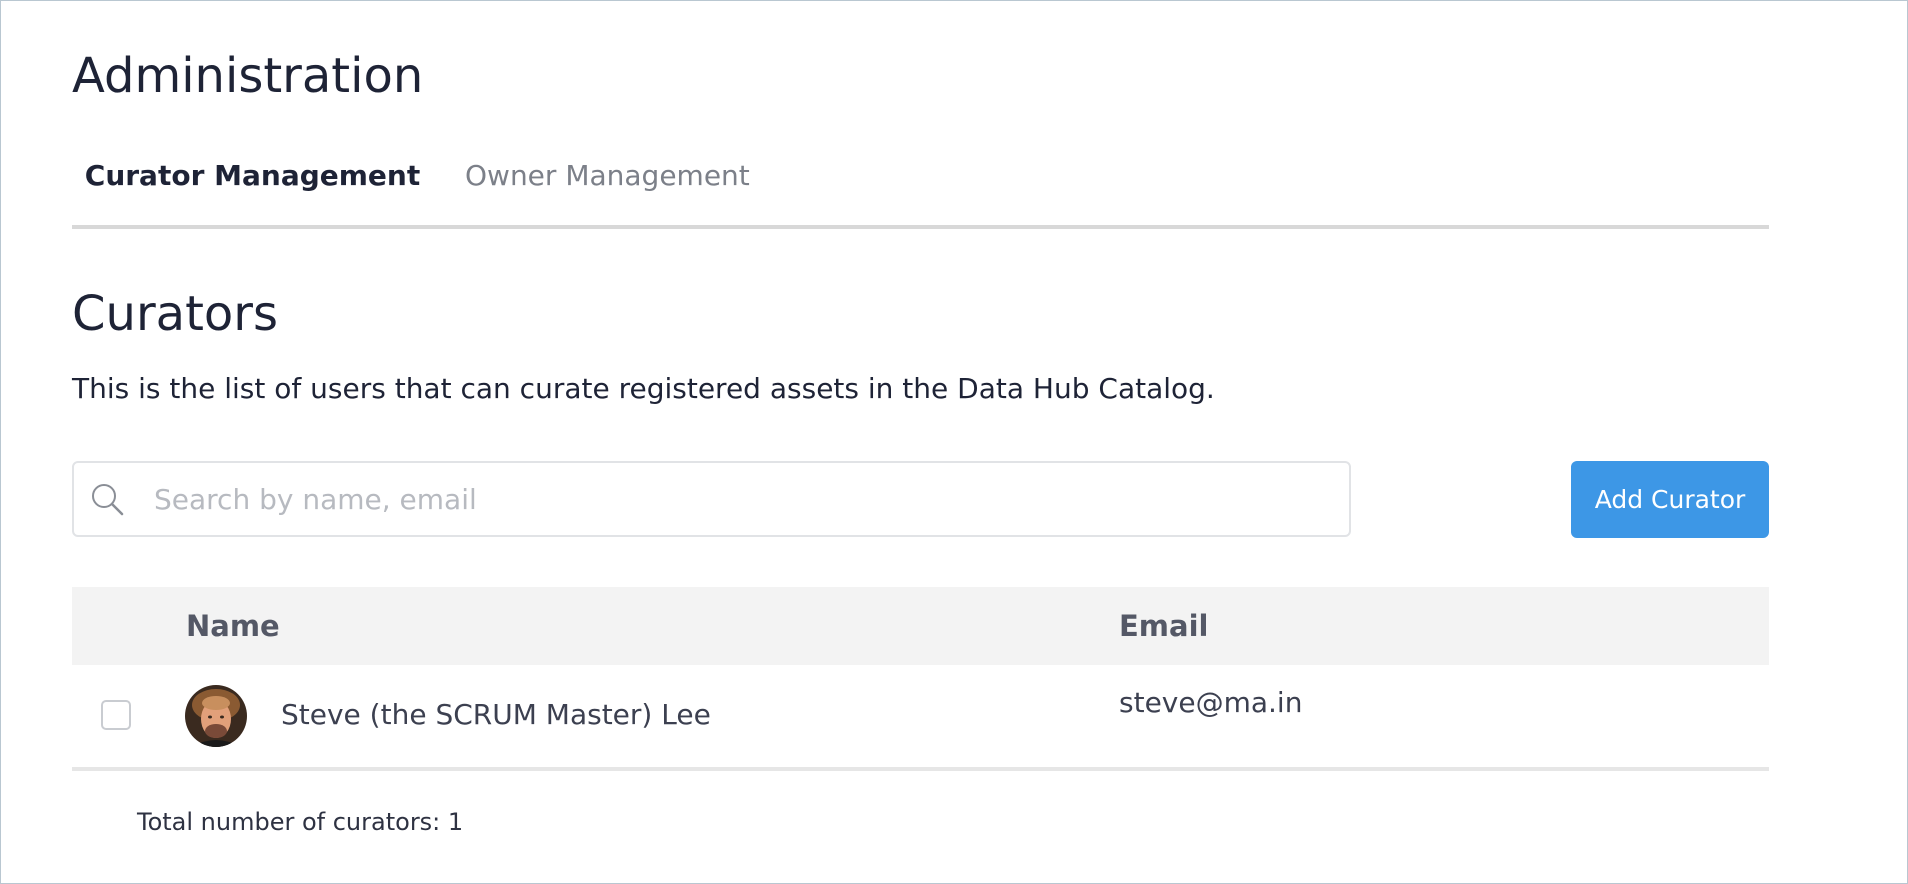 The image size is (1908, 884). I want to click on search-box, so click(711, 499).